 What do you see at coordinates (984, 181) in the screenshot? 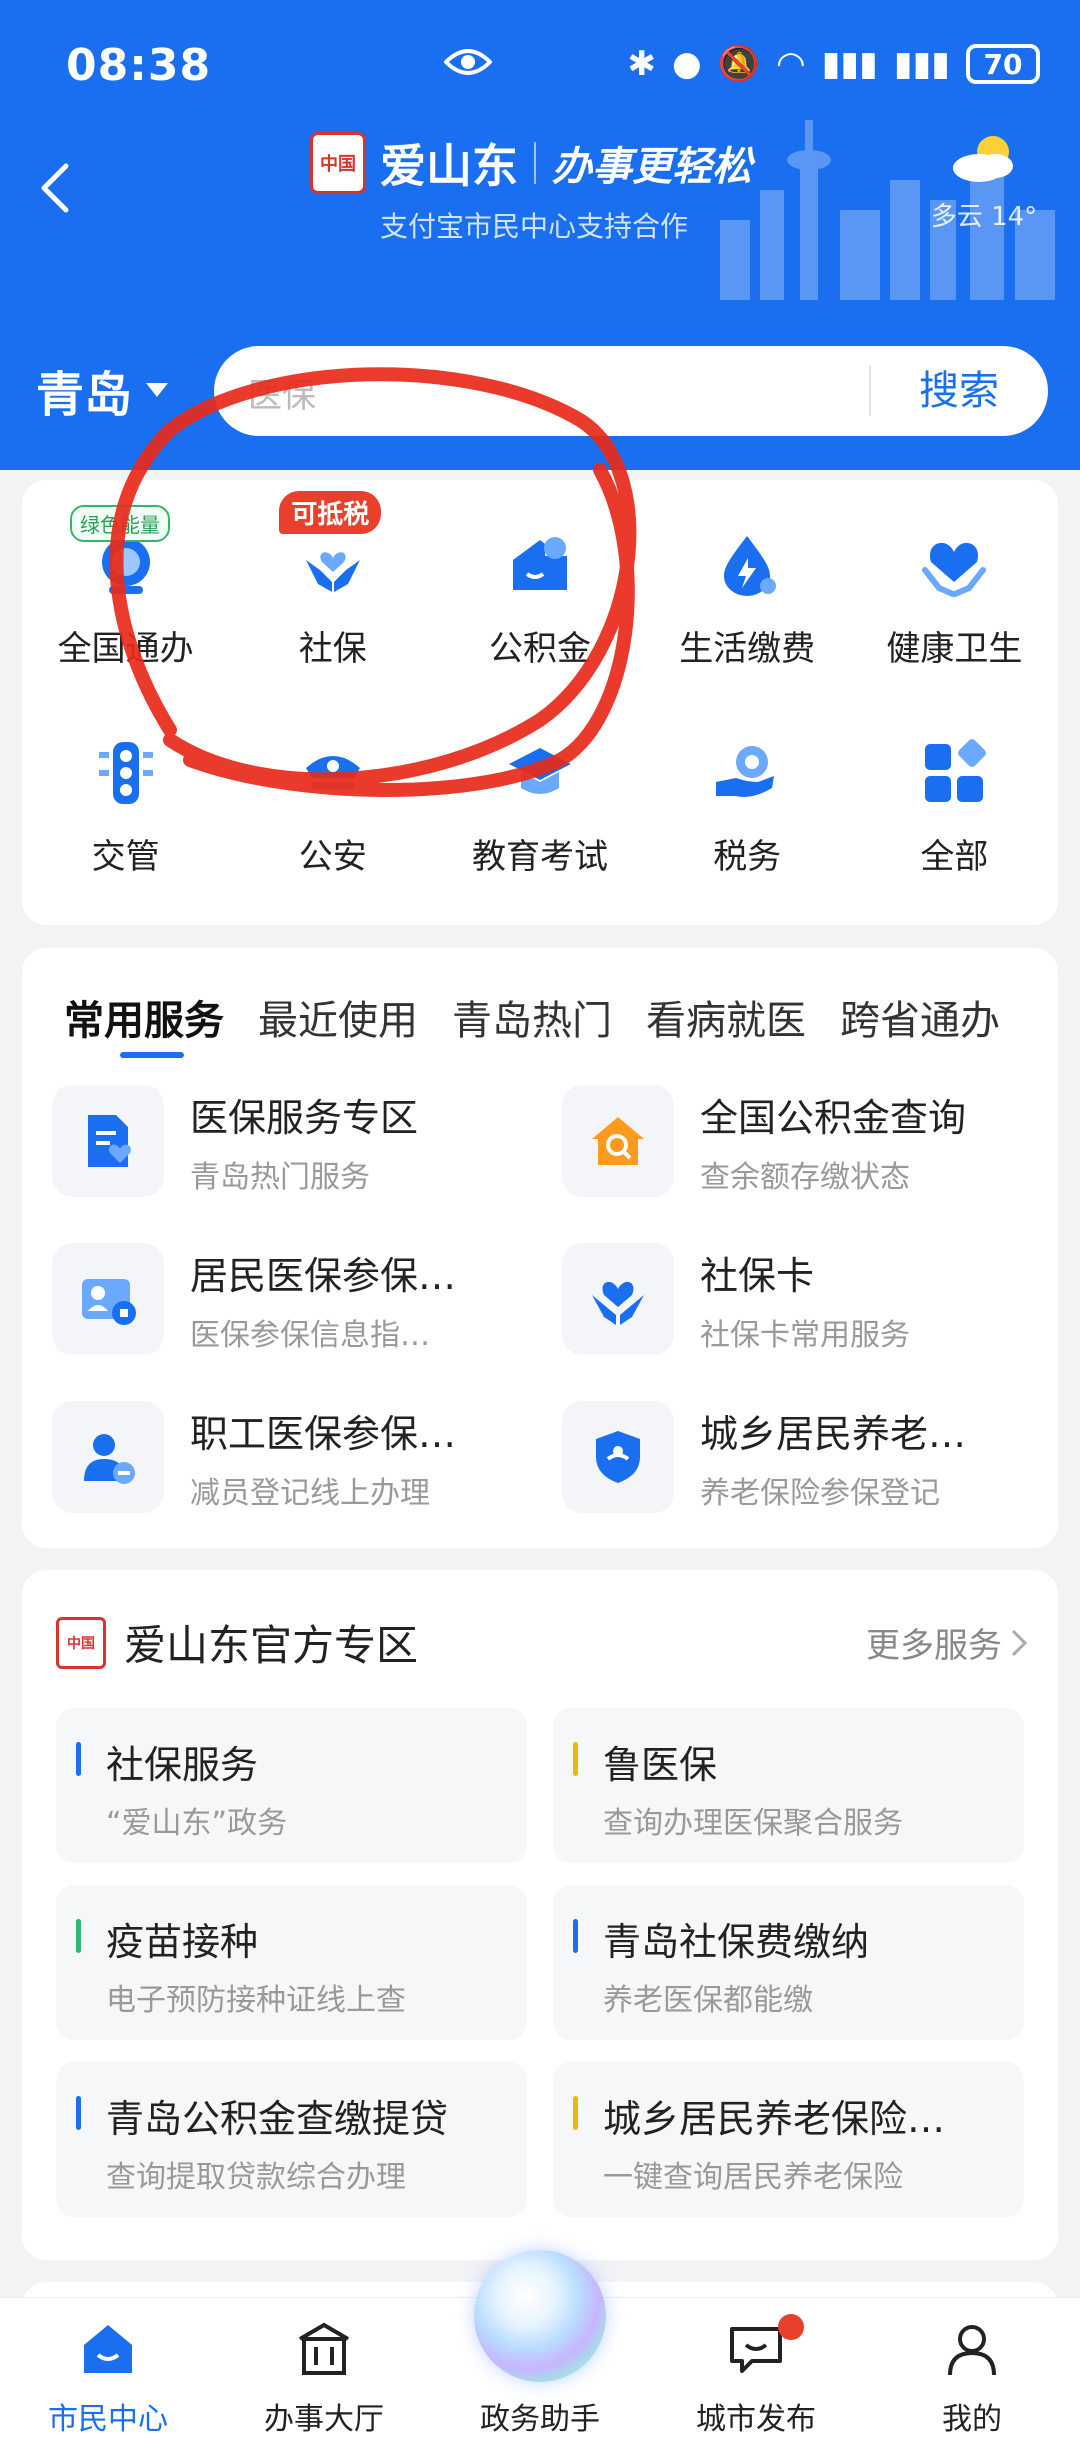
I see `weather-widget: 多云 14°` at bounding box center [984, 181].